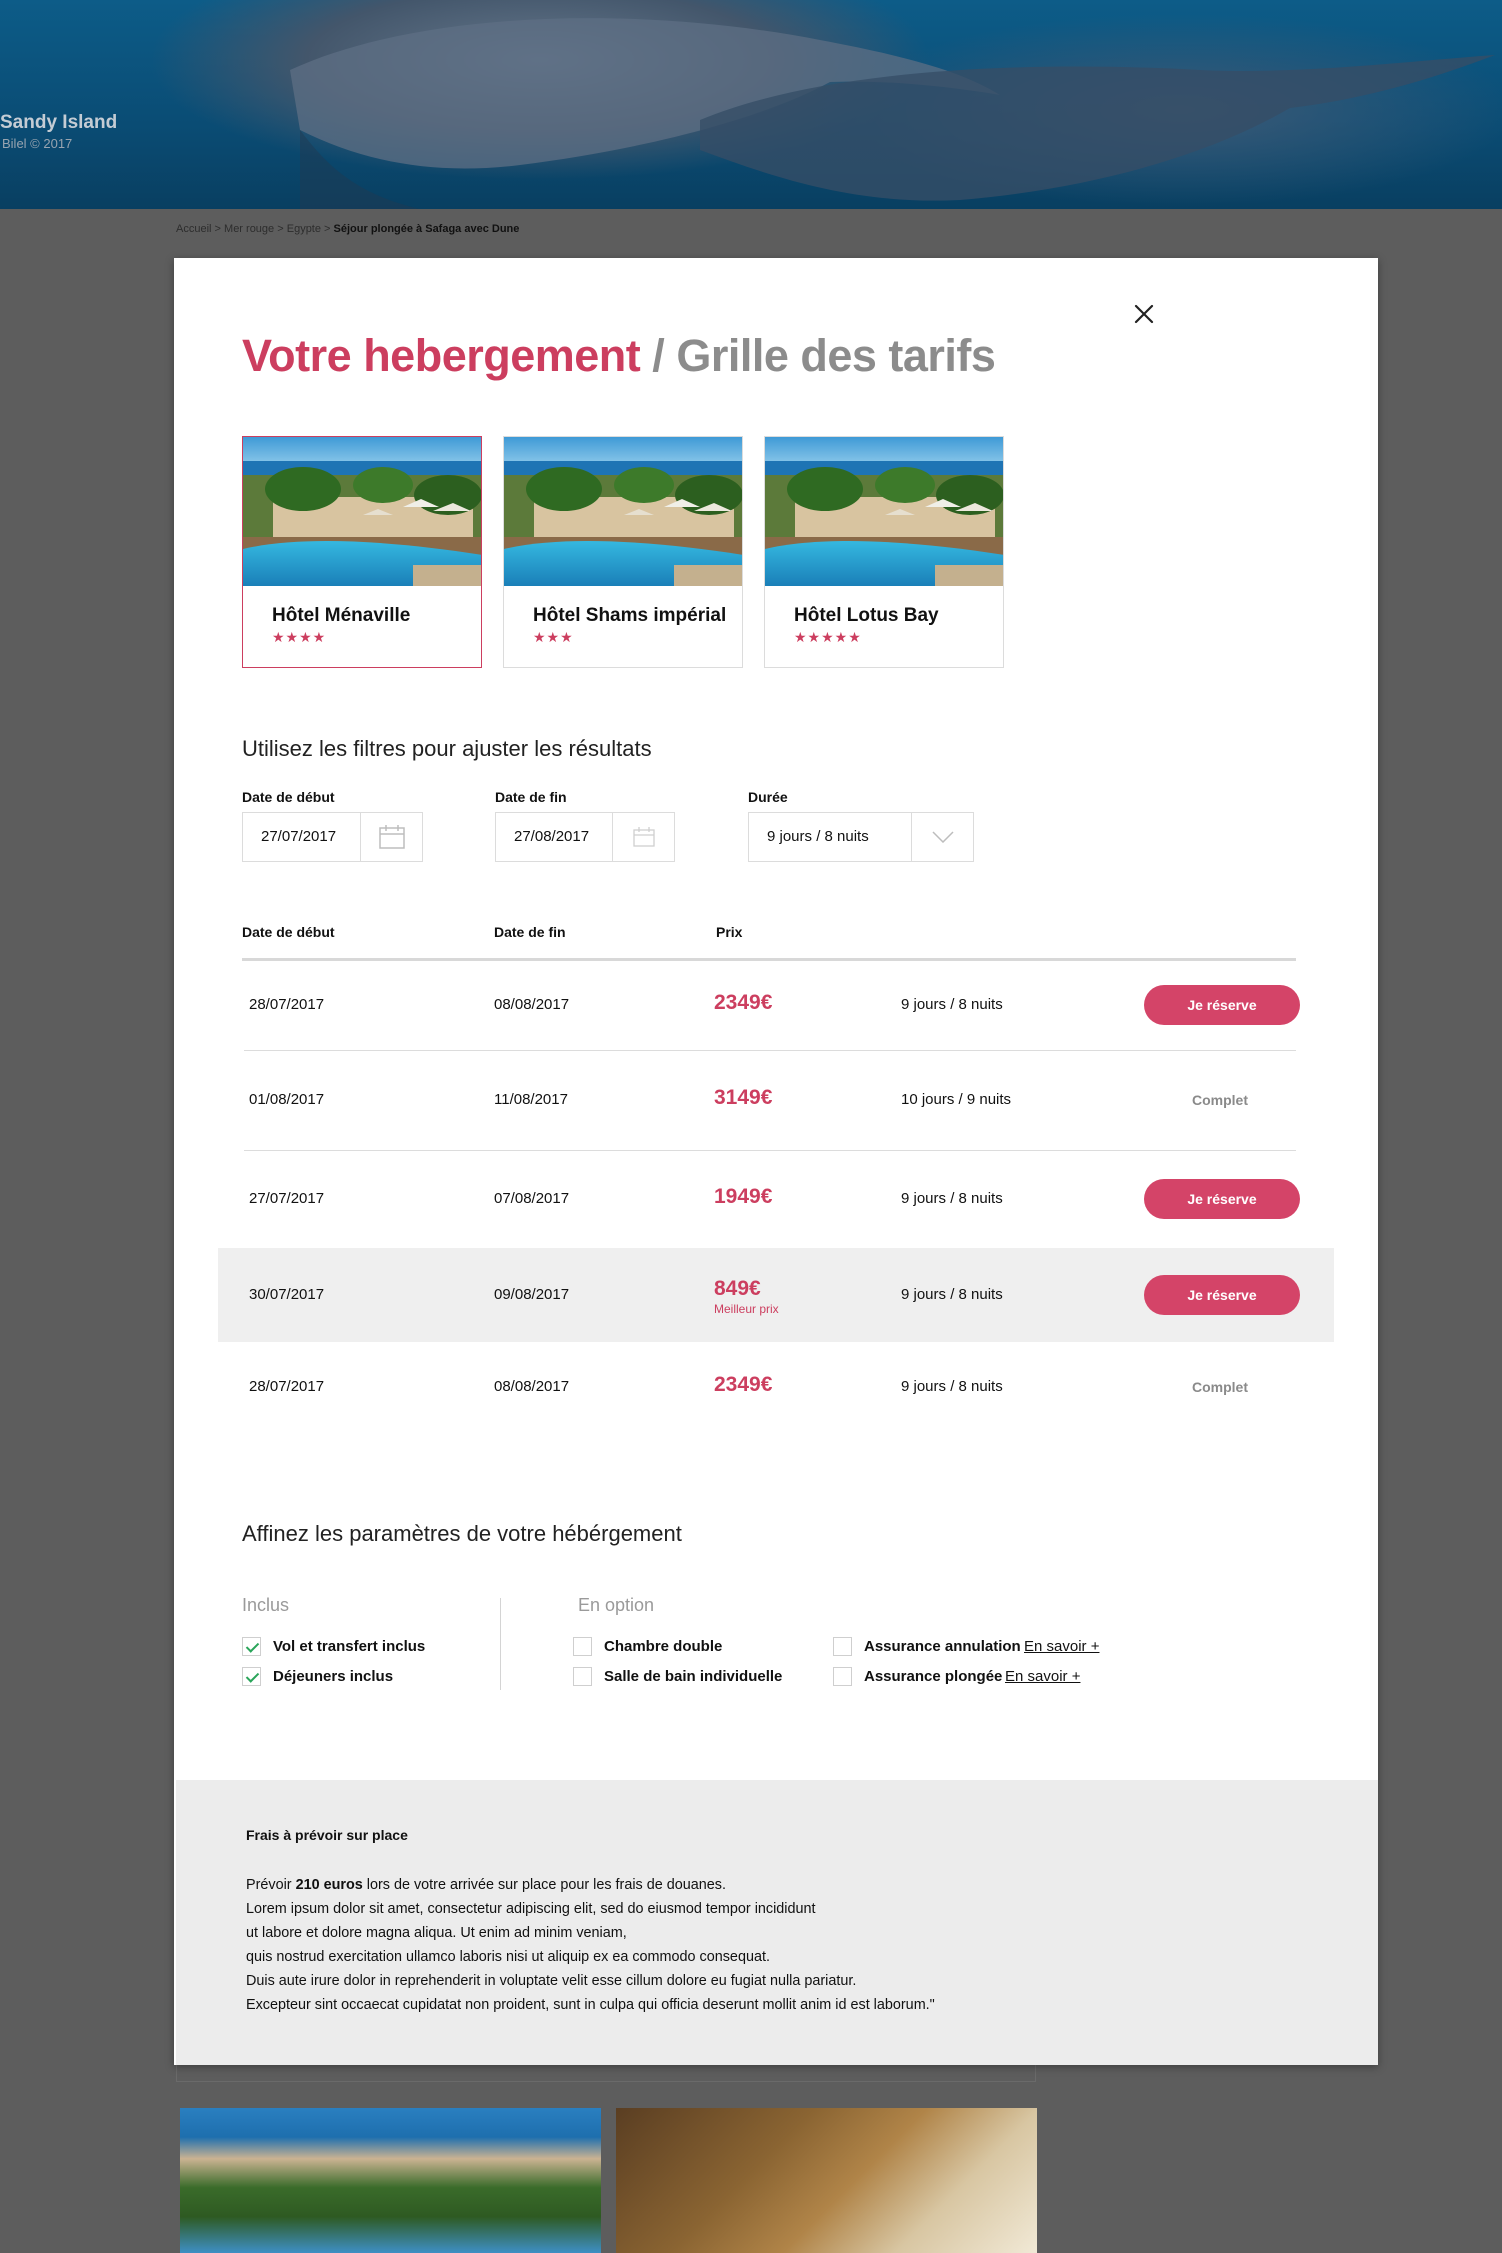 The image size is (1502, 2253). What do you see at coordinates (830, 837) in the screenshot?
I see `duration-value: 9 jours / 8 nuits` at bounding box center [830, 837].